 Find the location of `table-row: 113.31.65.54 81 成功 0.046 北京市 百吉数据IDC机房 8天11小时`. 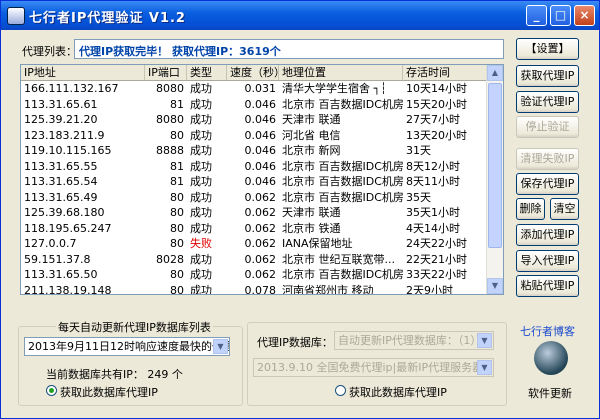

table-row: 113.31.65.54 81 成功 0.046 北京市 百吉数据IDC机房 8天11小时 is located at coordinates (254, 182).